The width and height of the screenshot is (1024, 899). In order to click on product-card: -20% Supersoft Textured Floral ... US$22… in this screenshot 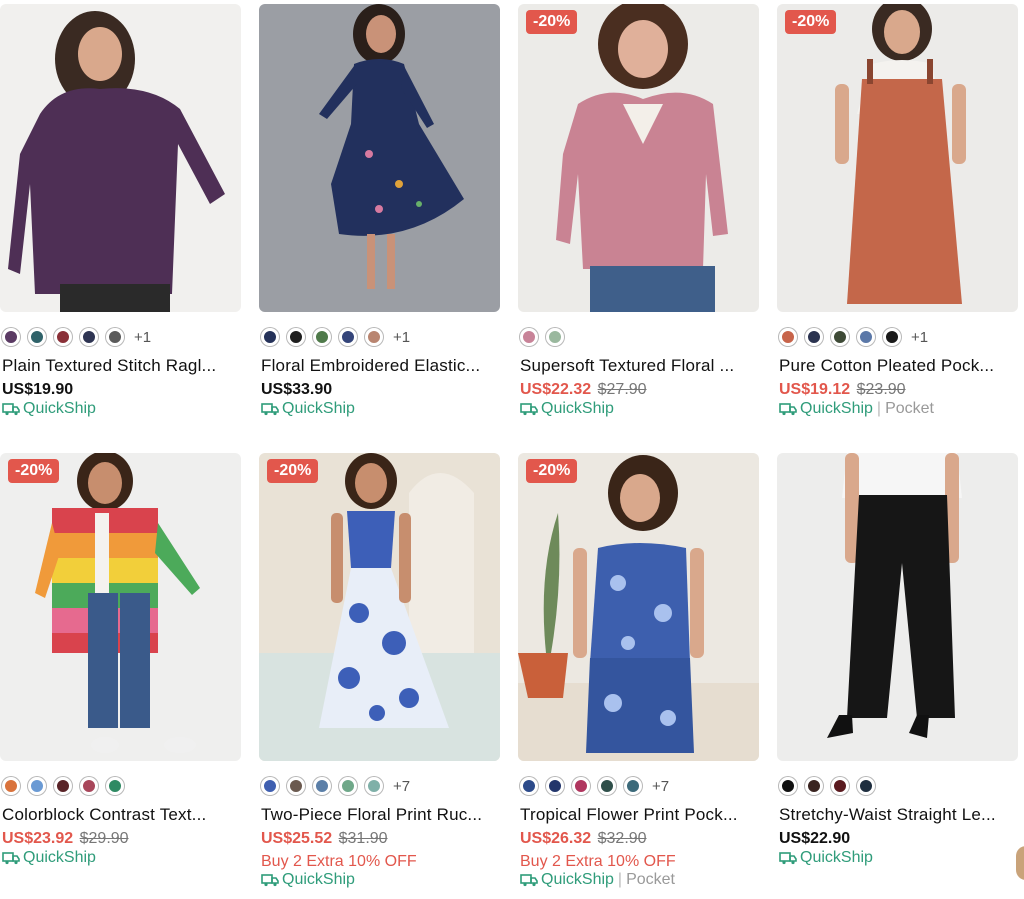, I will do `click(638, 210)`.